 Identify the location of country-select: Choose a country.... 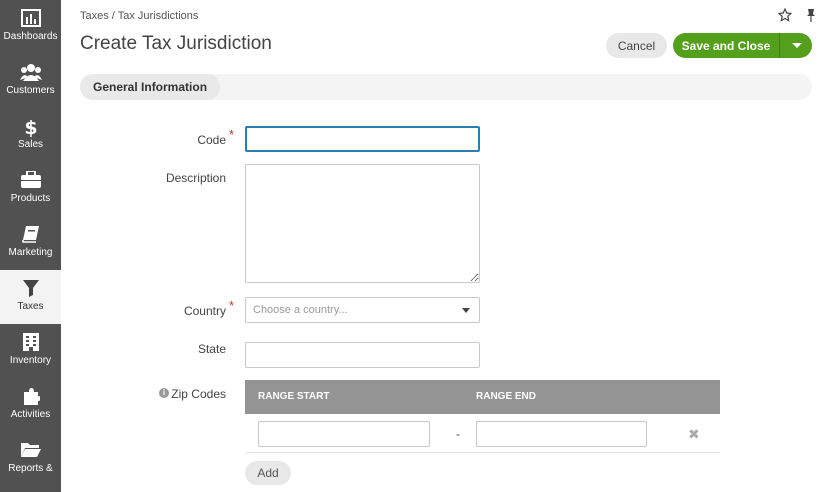
(362, 310).